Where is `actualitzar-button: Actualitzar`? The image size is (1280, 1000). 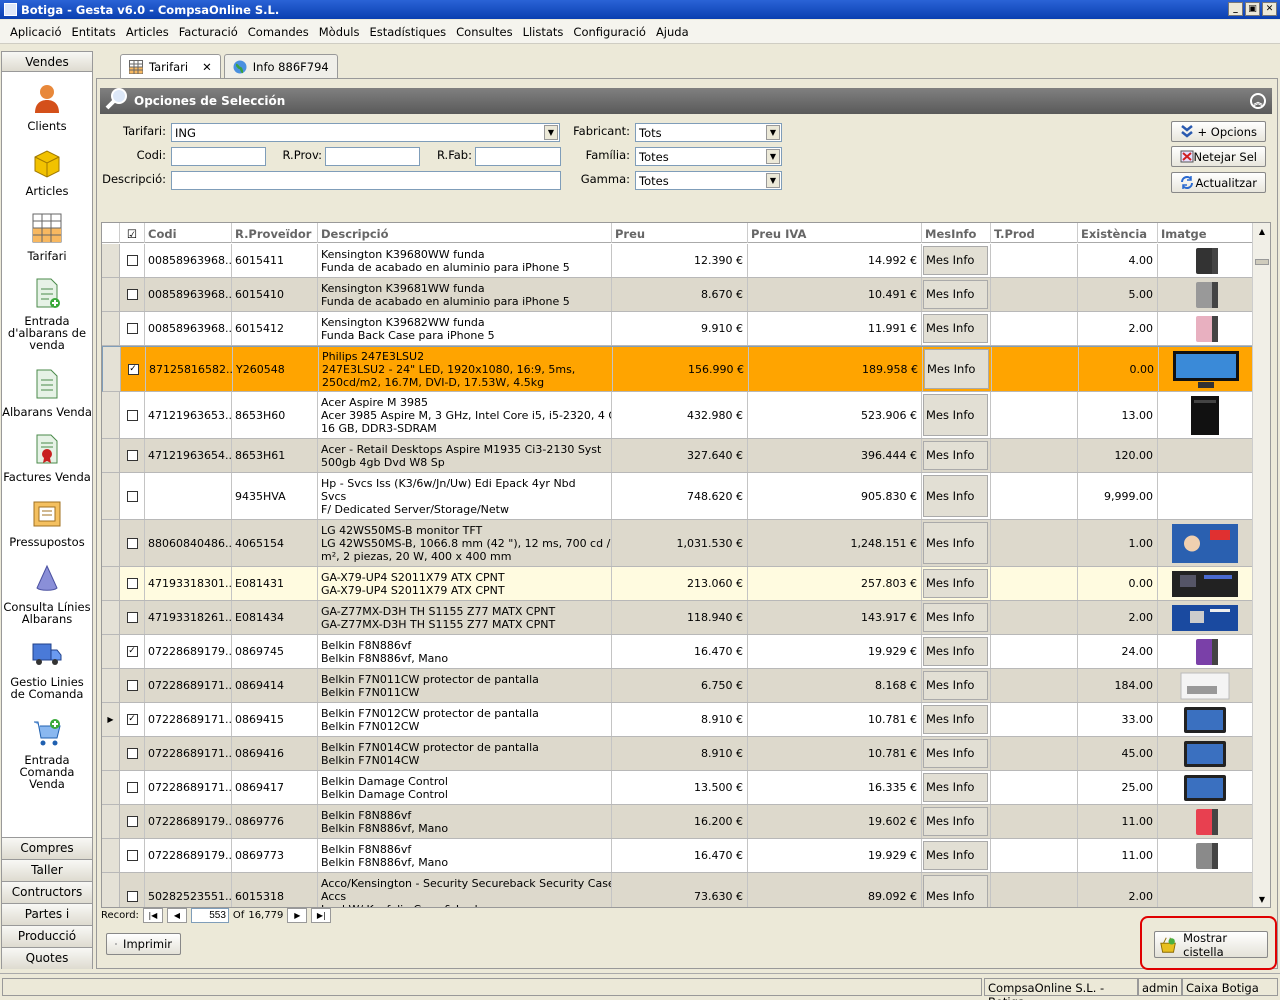
actualitzar-button: Actualitzar is located at coordinates (1218, 182).